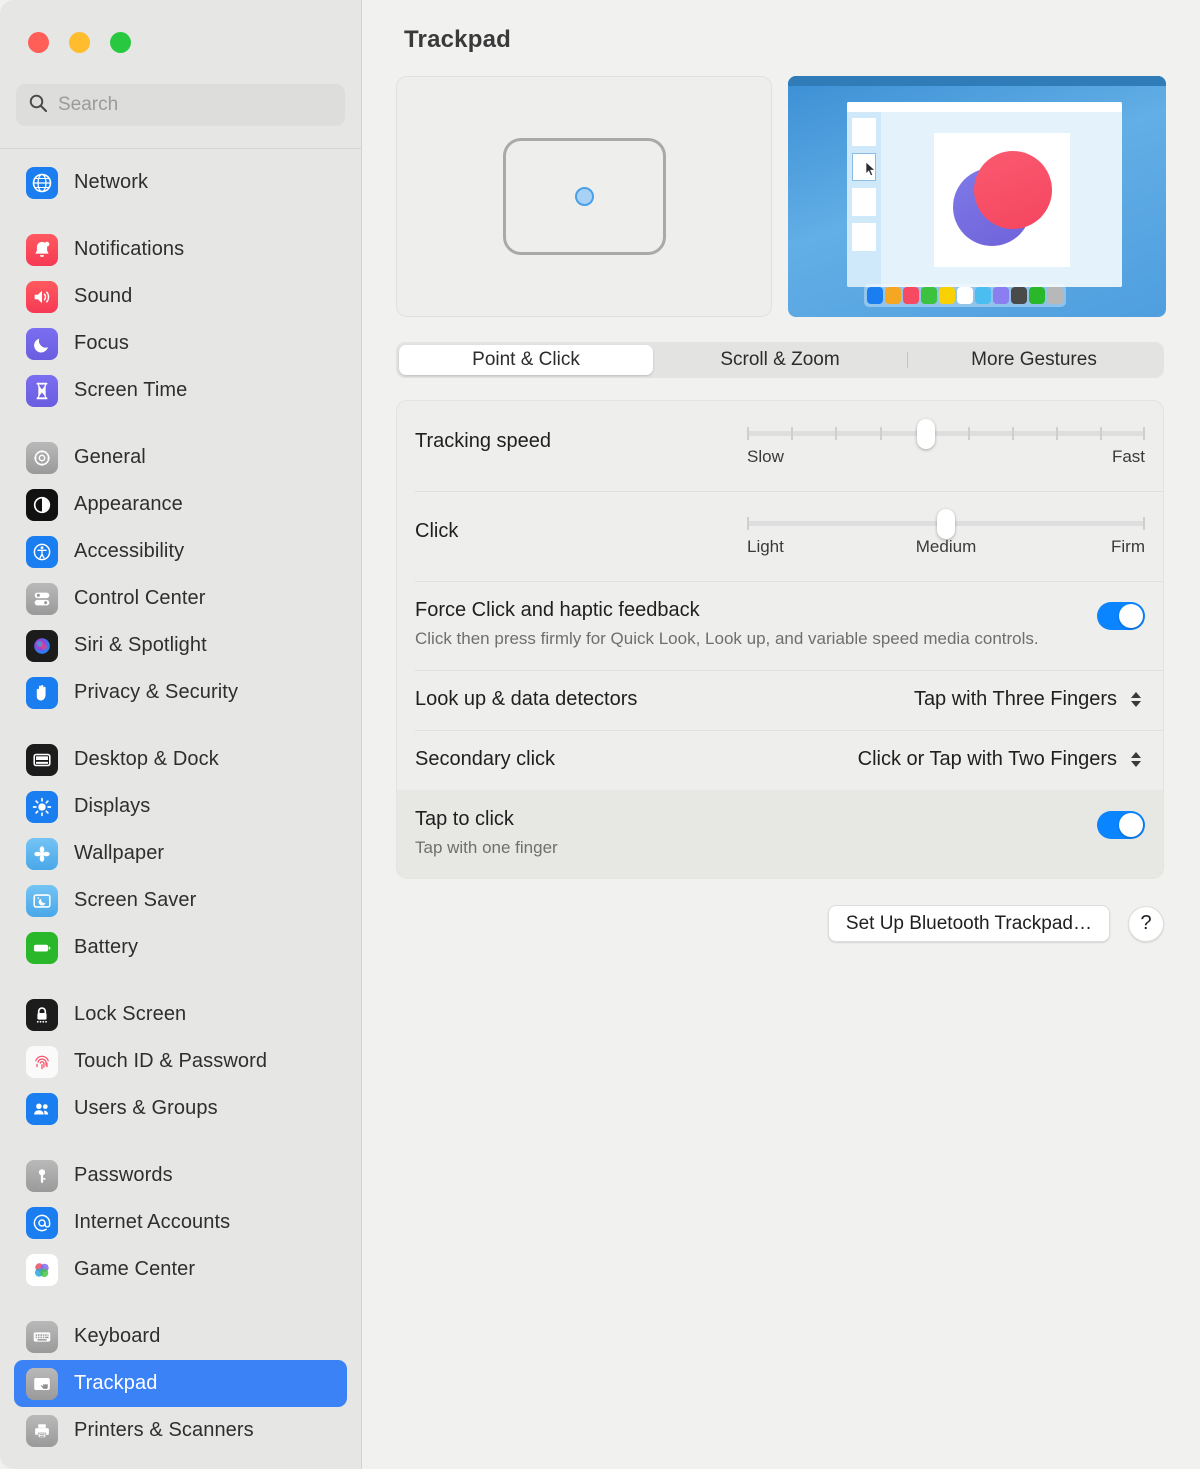 Image resolution: width=1200 pixels, height=1469 pixels. I want to click on tracking-speed-label-wrap: Tracking speed, so click(581, 437).